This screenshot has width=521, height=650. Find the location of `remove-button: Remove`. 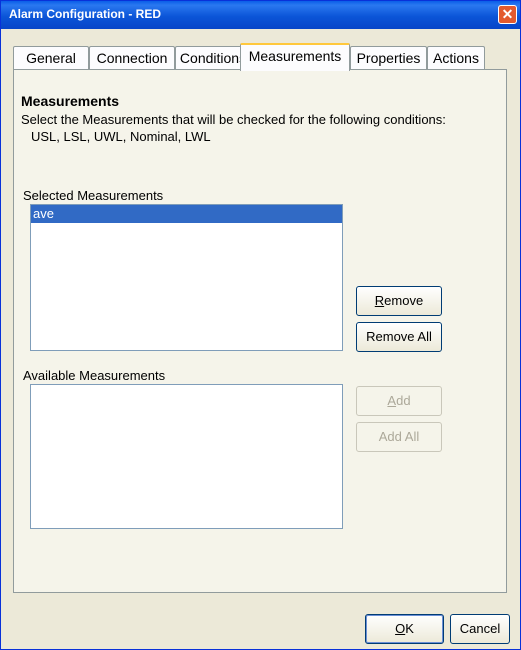

remove-button: Remove is located at coordinates (399, 301).